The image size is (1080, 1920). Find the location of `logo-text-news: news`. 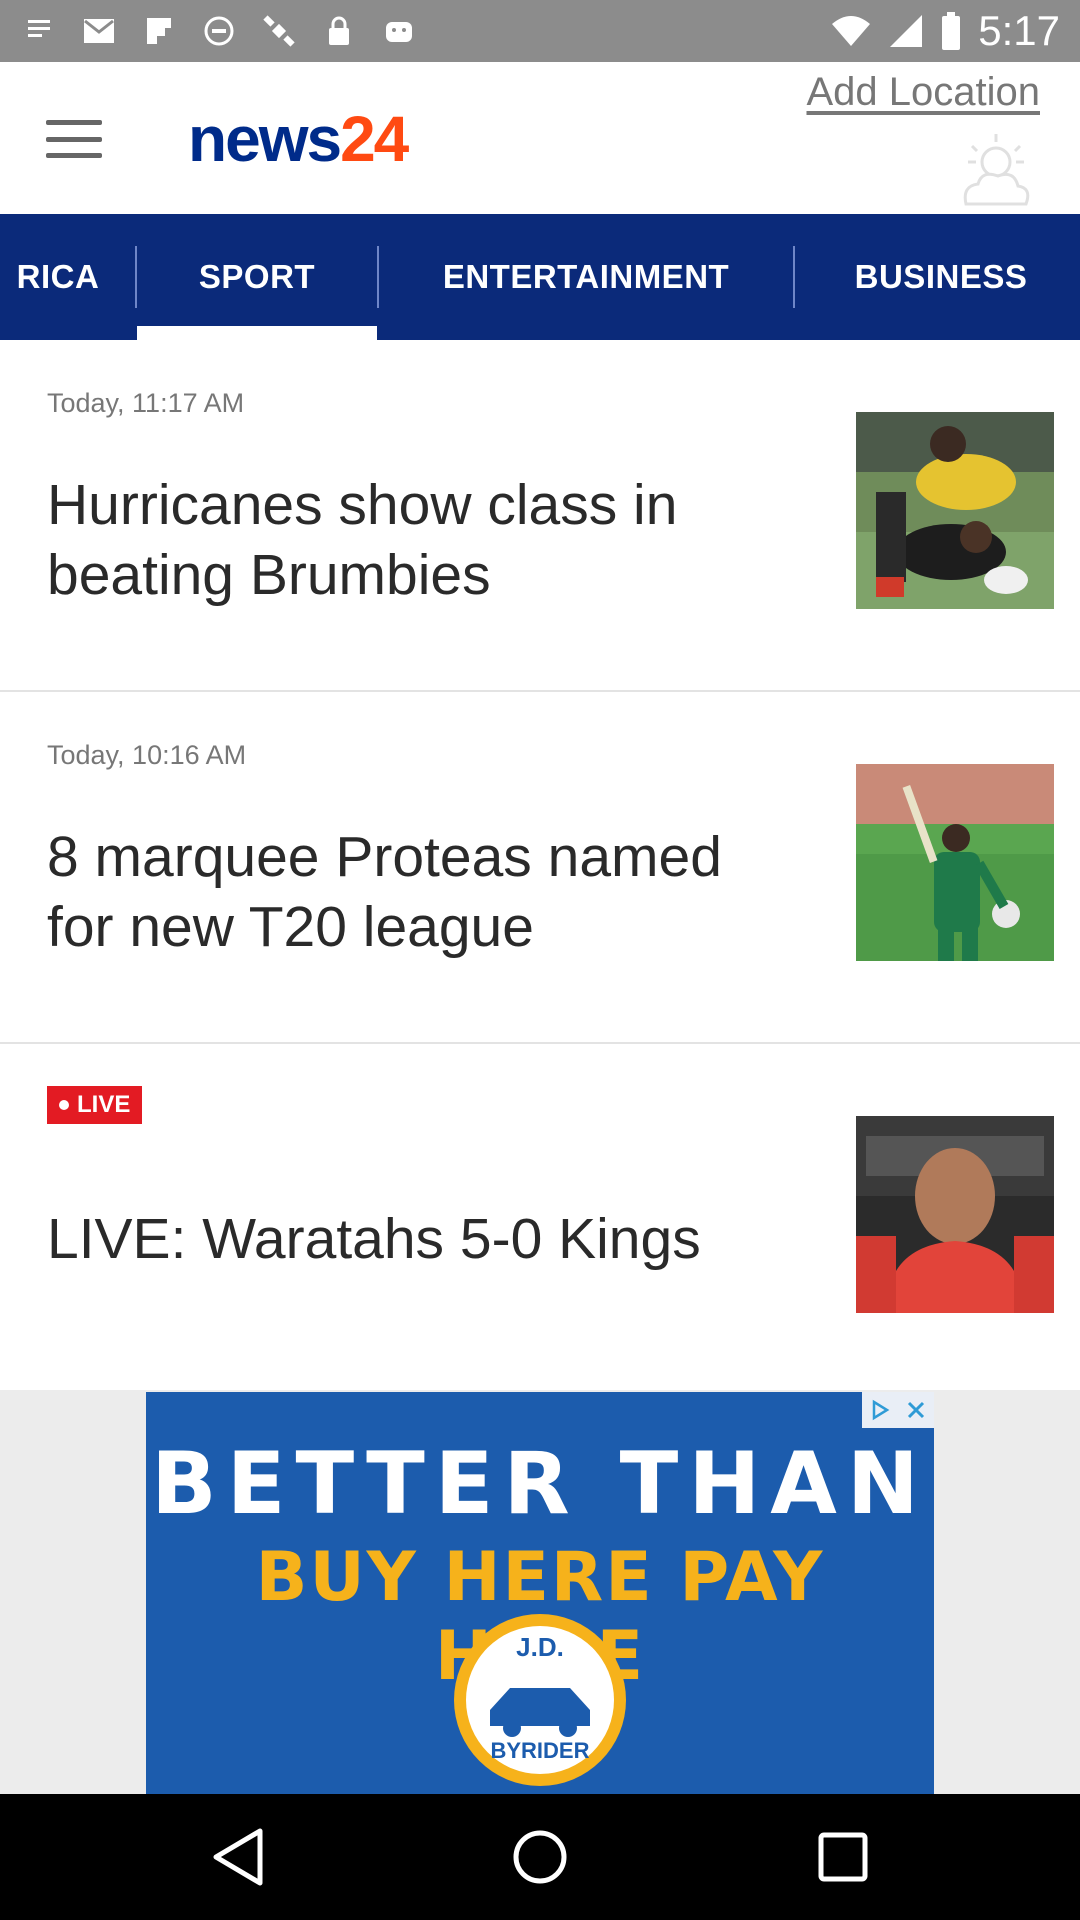

logo-text-news: news is located at coordinates (265, 139).